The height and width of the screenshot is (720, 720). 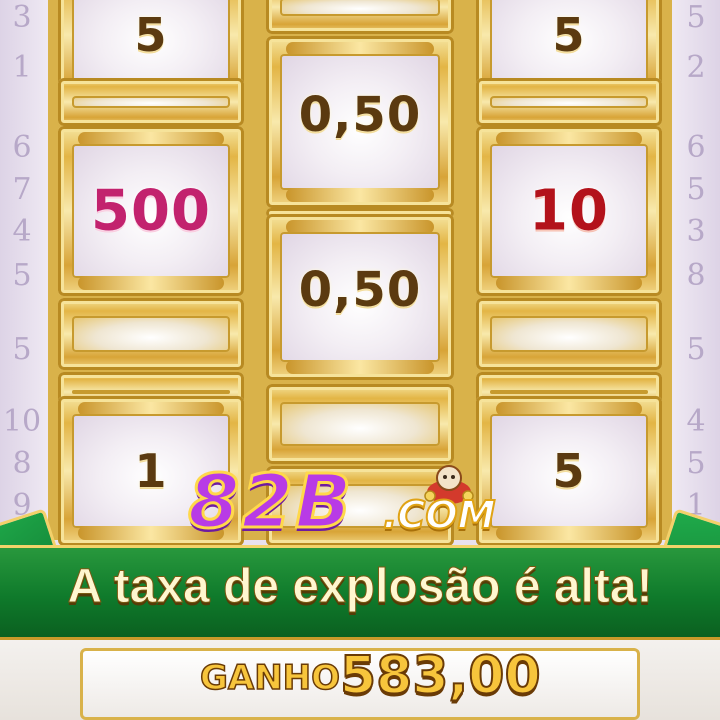 I want to click on logo-wordmark: 82B, so click(x=270, y=502).